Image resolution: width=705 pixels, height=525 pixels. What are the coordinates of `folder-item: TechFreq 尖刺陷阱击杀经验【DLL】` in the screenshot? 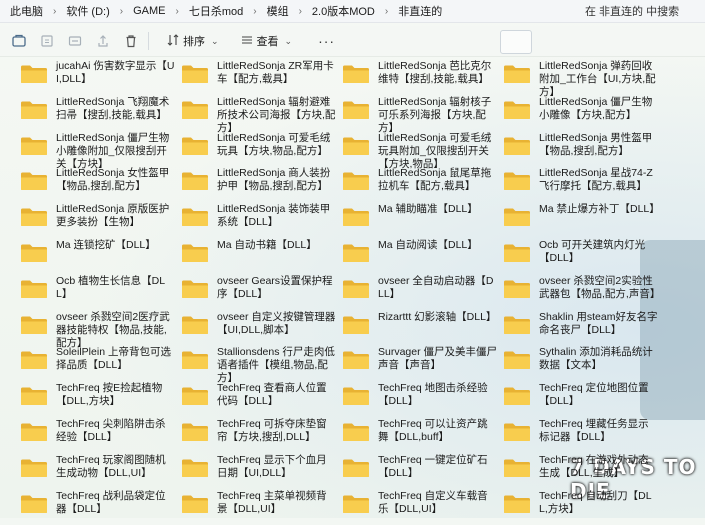 It's located at (100, 436).